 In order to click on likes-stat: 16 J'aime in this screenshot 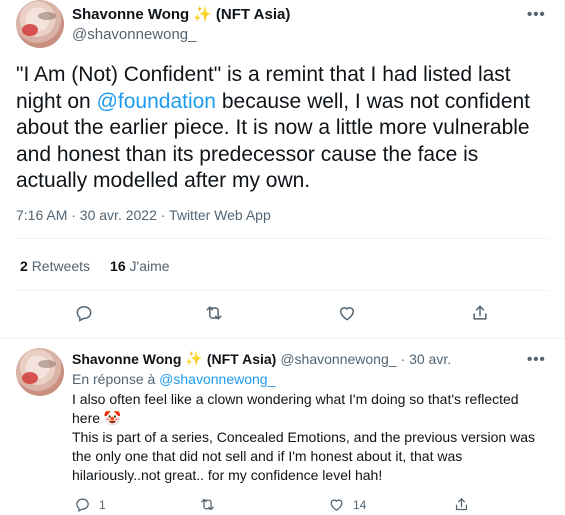, I will do `click(140, 266)`.